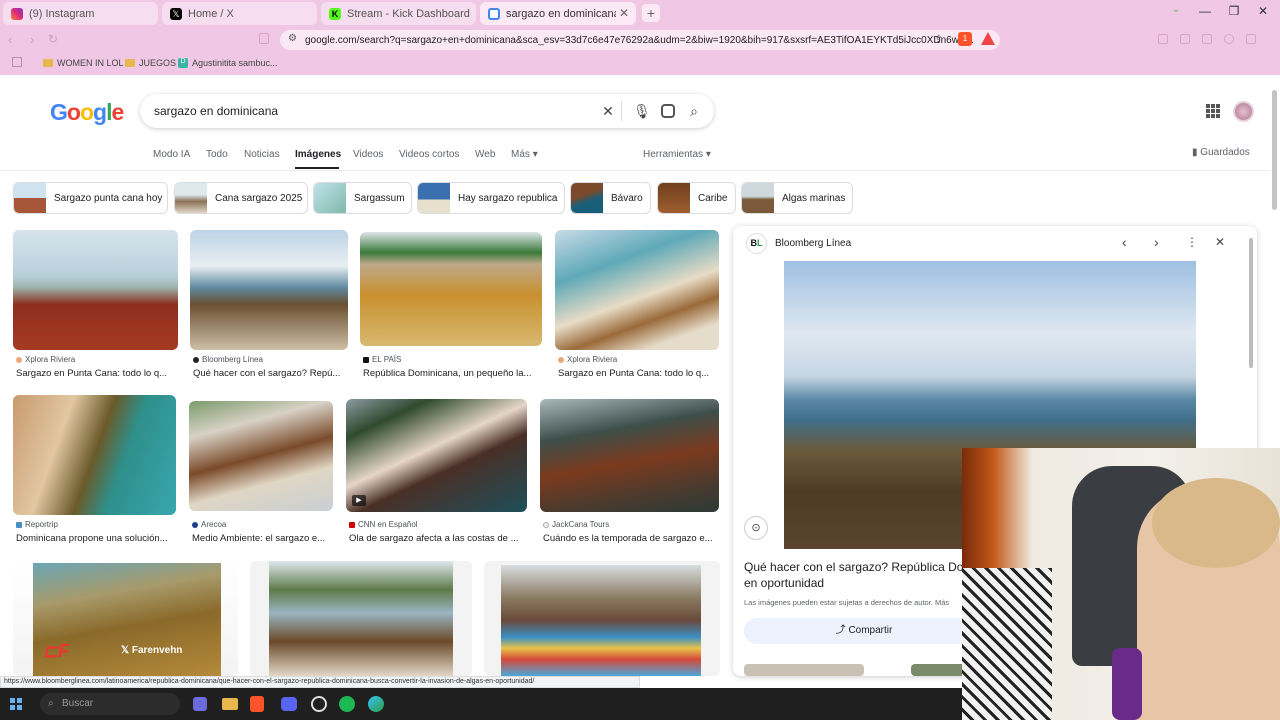 This screenshot has height=720, width=1280. Describe the element at coordinates (230, 704) in the screenshot. I see `file-explorer-icon` at that location.